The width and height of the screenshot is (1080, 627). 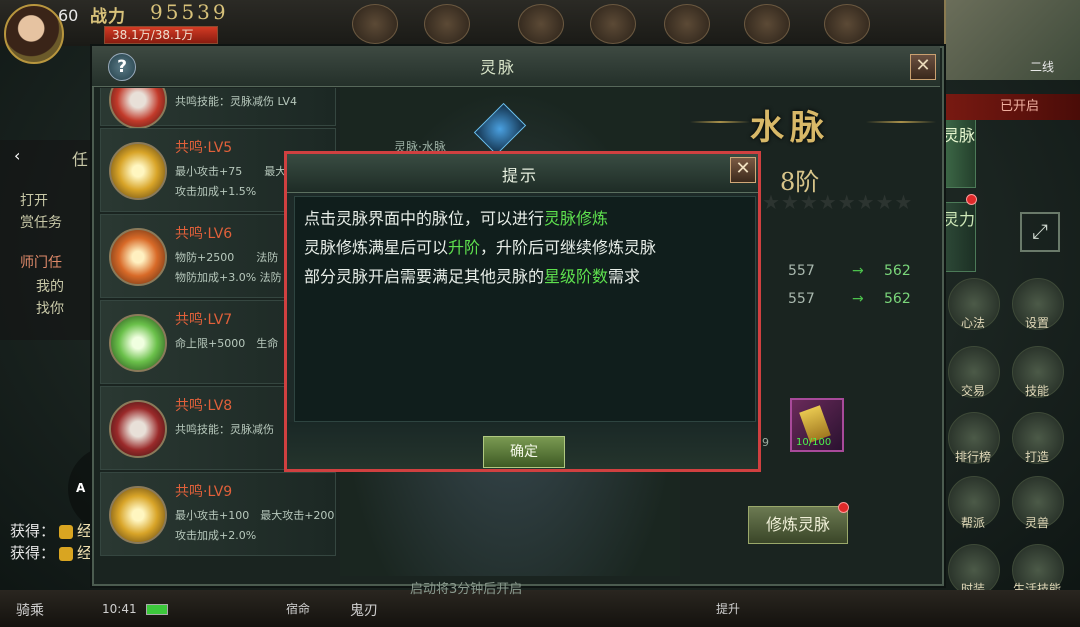 What do you see at coordinates (236, 171) in the screenshot?
I see `item-effect: 最小攻击+75 最大攻` at bounding box center [236, 171].